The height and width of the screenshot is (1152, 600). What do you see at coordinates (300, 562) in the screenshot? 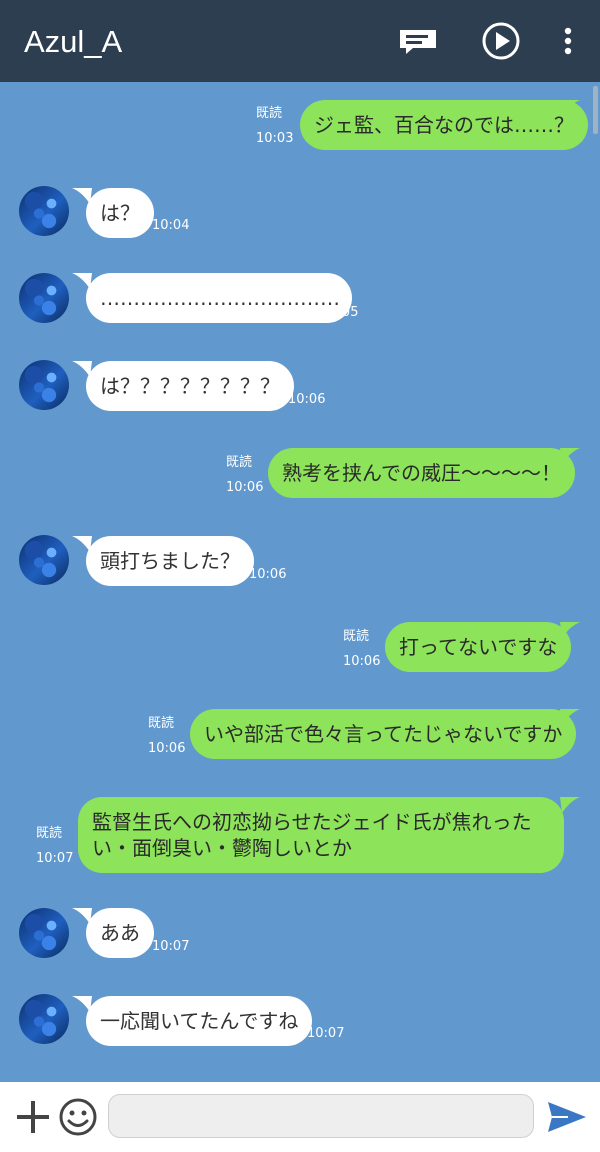
I see `message-row: 頭打ちました？ 10:06` at bounding box center [300, 562].